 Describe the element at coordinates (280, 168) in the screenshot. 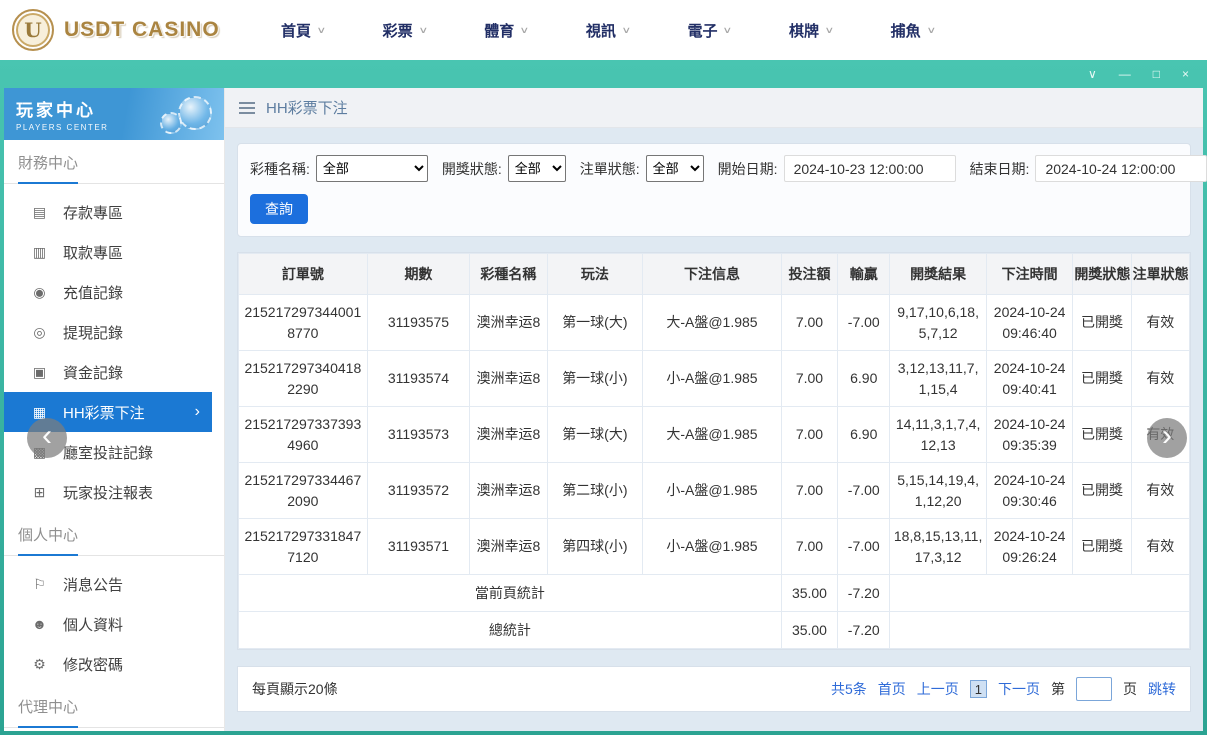

I see `filter-label: 彩種名稱:` at that location.